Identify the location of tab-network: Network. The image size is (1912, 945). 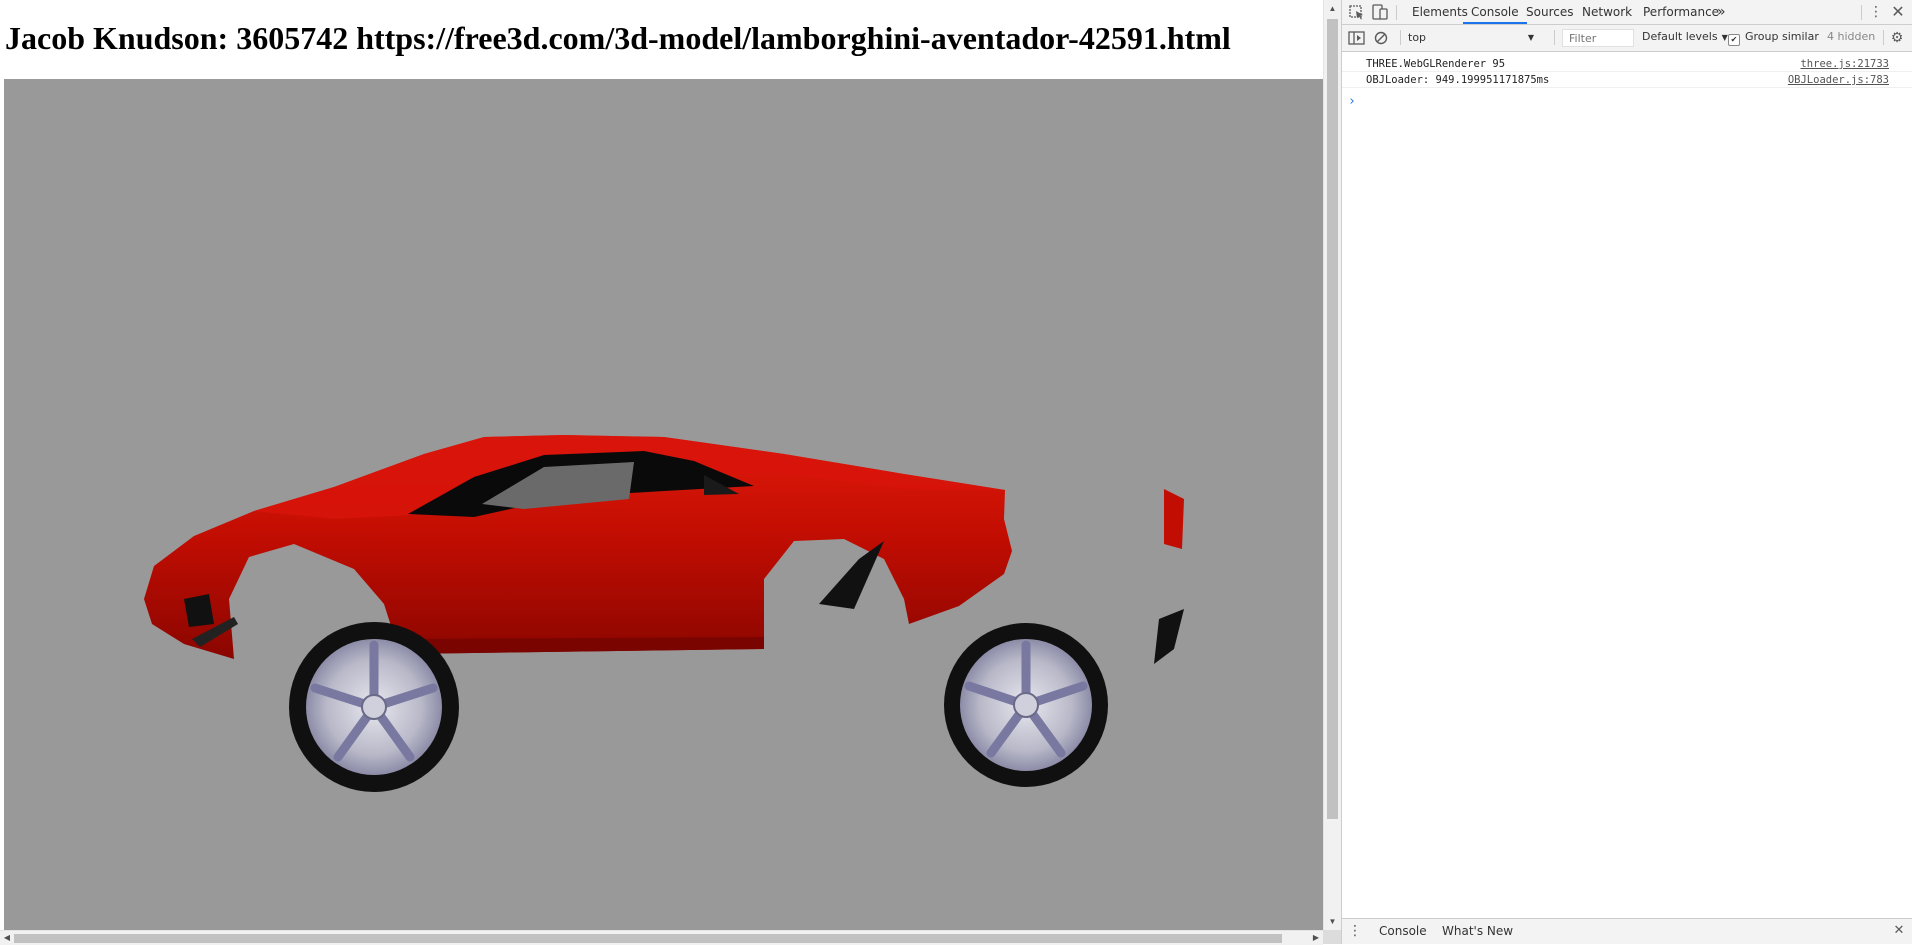
(1607, 12).